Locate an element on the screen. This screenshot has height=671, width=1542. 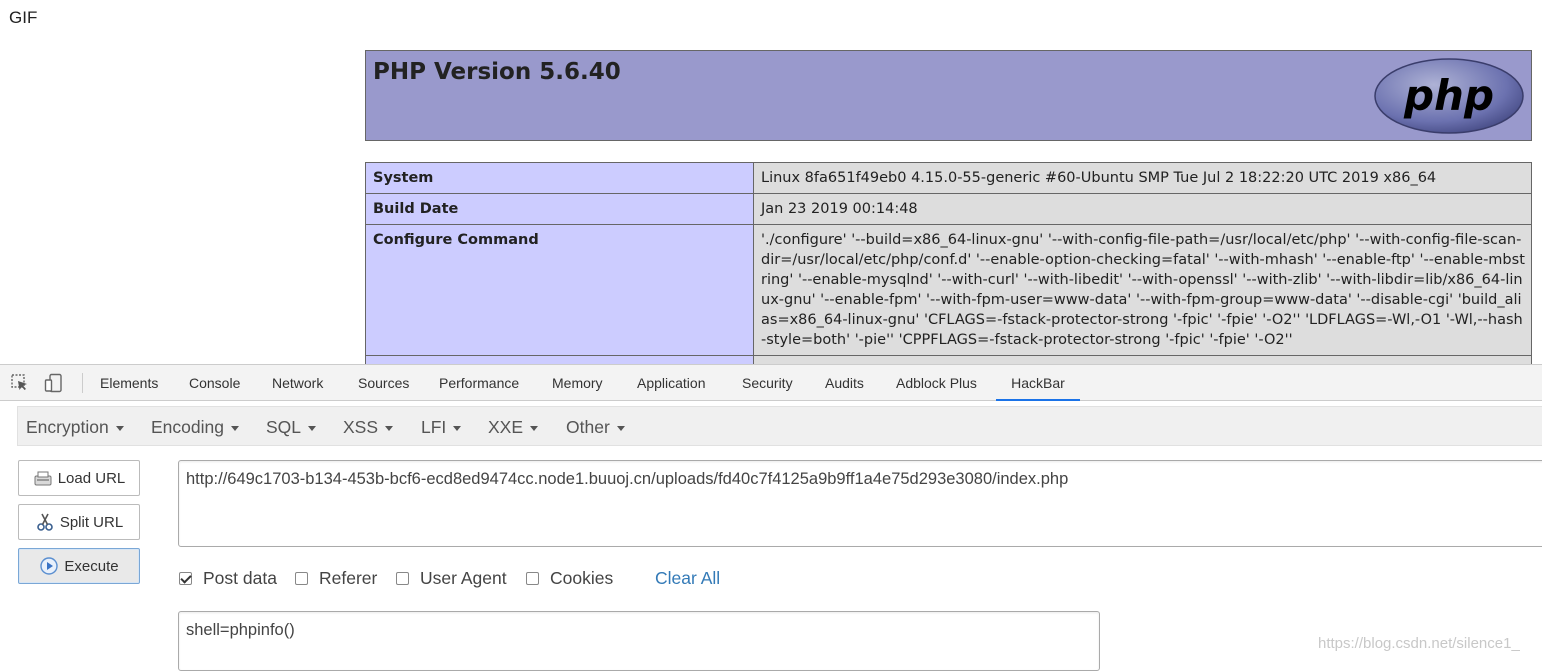
post-data-input: shell=phpinfo() is located at coordinates (639, 641).